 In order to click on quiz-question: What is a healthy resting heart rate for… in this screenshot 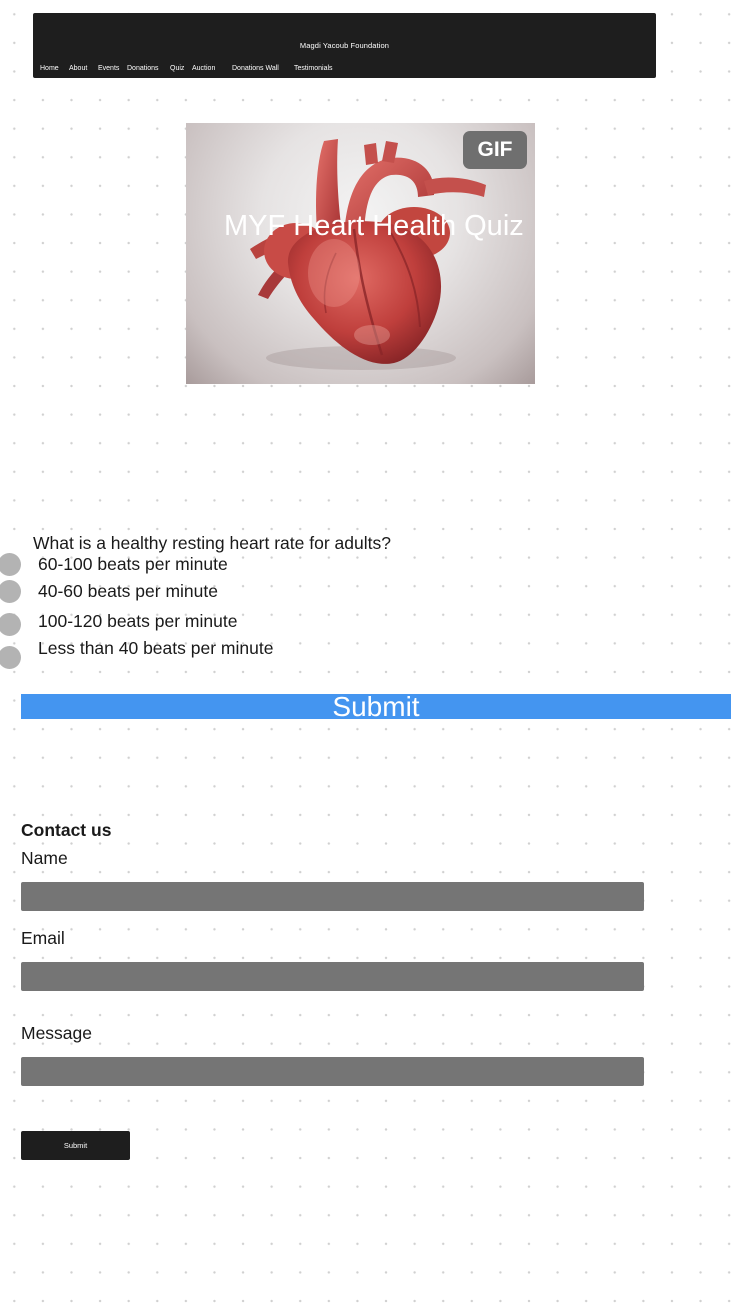, I will do `click(212, 543)`.